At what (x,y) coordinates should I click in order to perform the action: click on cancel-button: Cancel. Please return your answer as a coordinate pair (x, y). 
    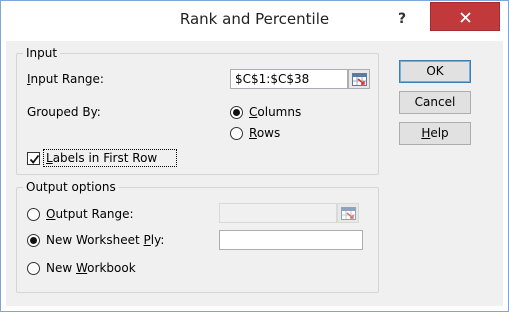
    Looking at the image, I should click on (435, 102).